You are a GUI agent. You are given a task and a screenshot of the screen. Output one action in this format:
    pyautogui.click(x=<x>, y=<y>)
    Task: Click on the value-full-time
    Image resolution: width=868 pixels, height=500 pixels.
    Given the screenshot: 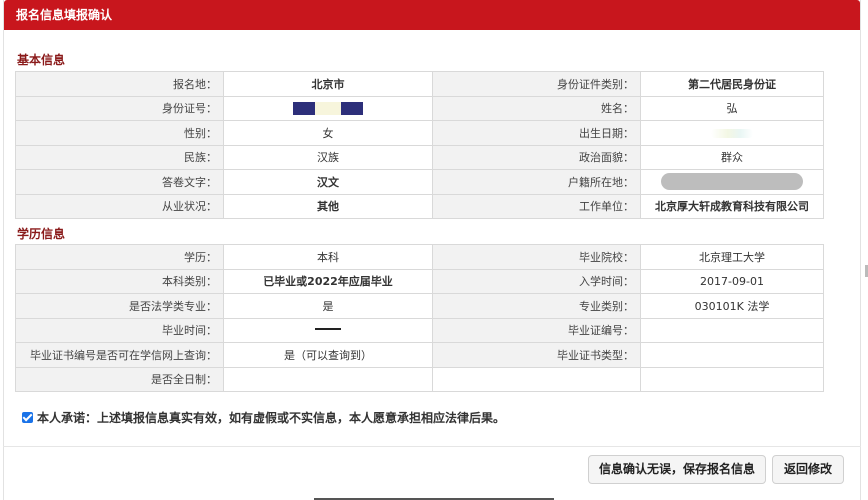 What is the action you would take?
    pyautogui.click(x=328, y=379)
    